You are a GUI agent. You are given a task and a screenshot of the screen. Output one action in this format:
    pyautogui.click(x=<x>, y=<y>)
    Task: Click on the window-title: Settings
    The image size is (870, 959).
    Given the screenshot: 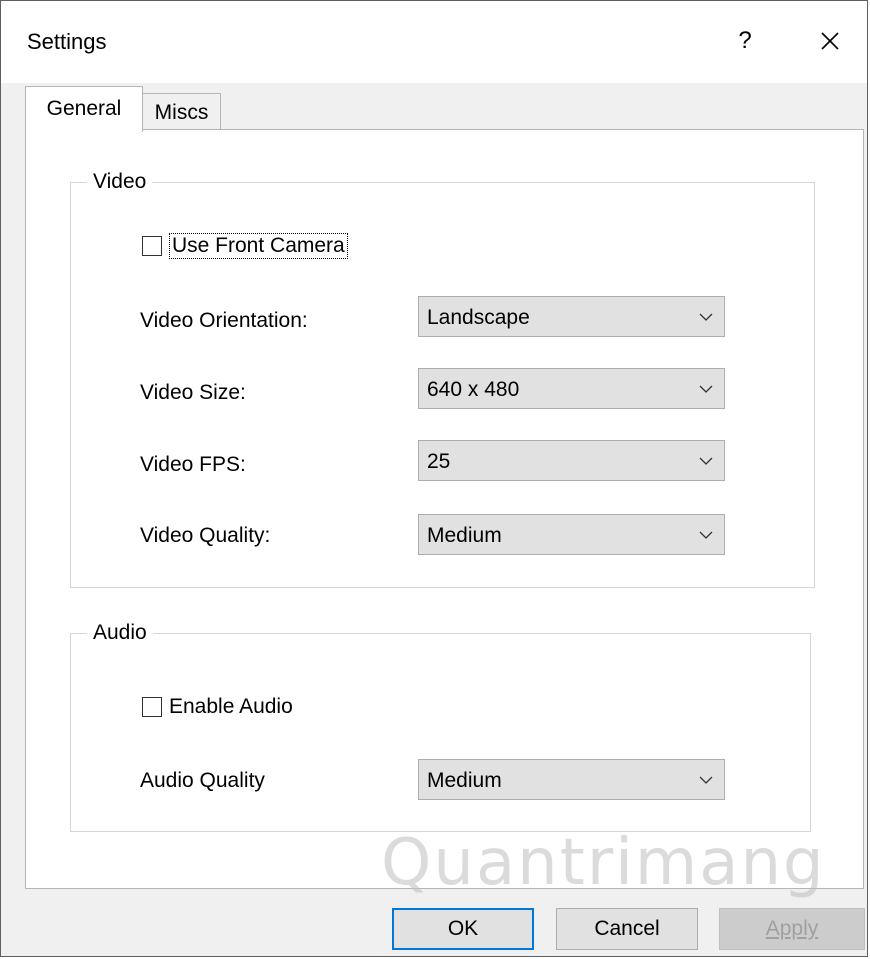 What is the action you would take?
    pyautogui.click(x=67, y=41)
    